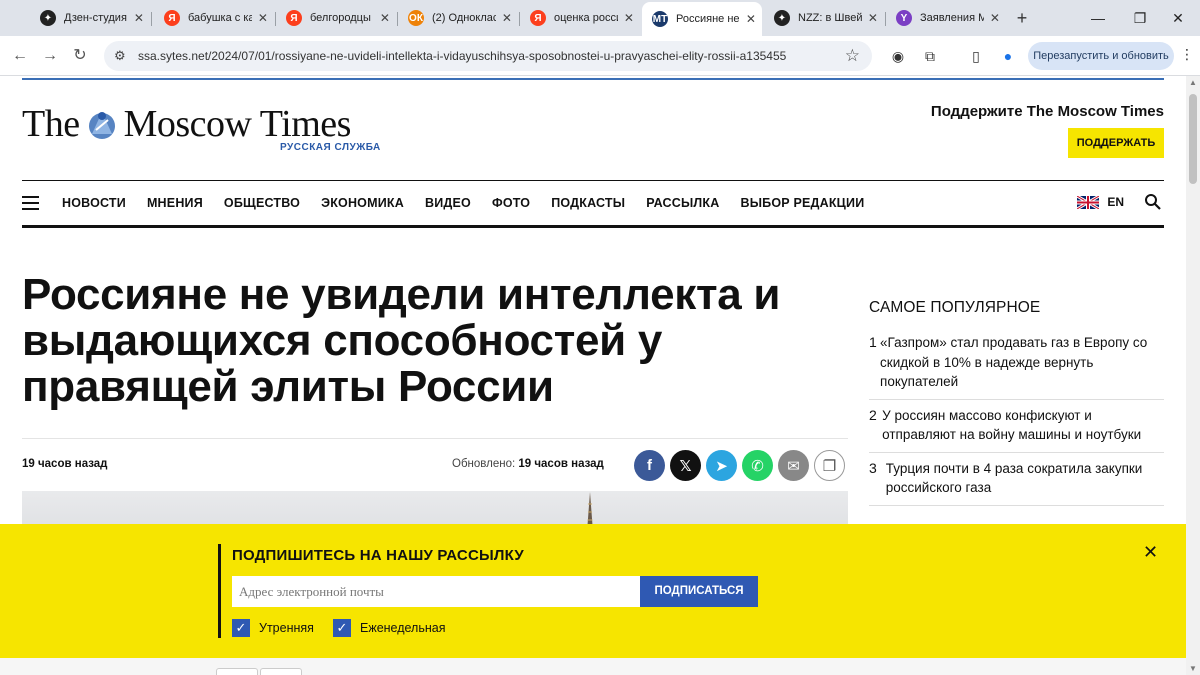 Image resolution: width=1200 pixels, height=675 pixels. What do you see at coordinates (120, 56) in the screenshot?
I see `site-info-icon: ⚙` at bounding box center [120, 56].